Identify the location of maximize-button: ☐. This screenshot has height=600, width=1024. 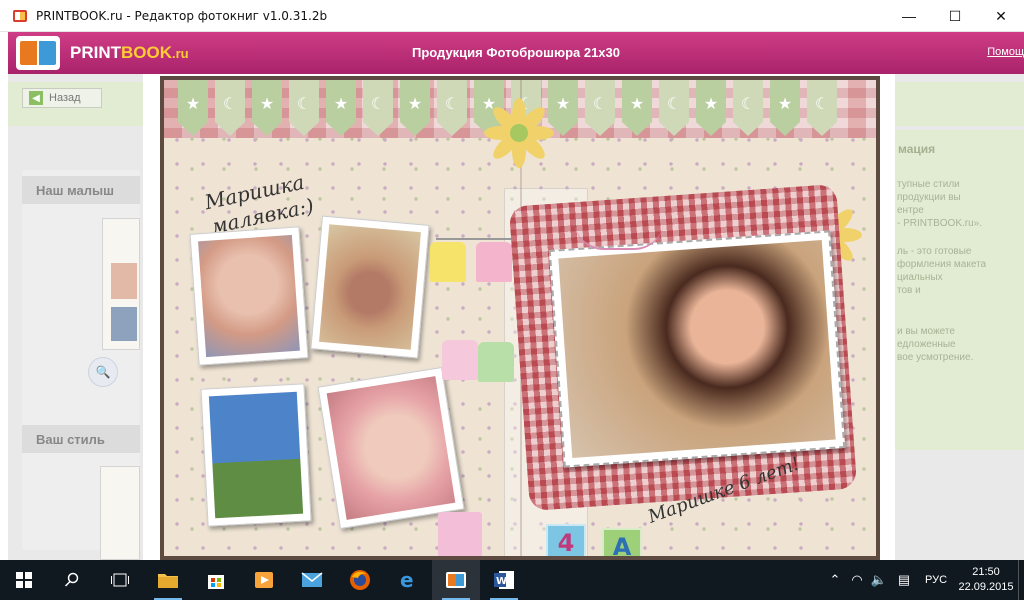
(955, 16).